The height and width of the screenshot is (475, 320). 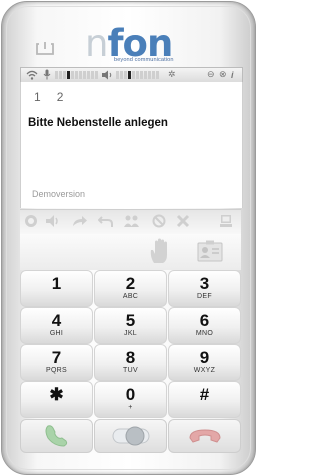 I want to click on volume-icon, so click(x=53, y=222).